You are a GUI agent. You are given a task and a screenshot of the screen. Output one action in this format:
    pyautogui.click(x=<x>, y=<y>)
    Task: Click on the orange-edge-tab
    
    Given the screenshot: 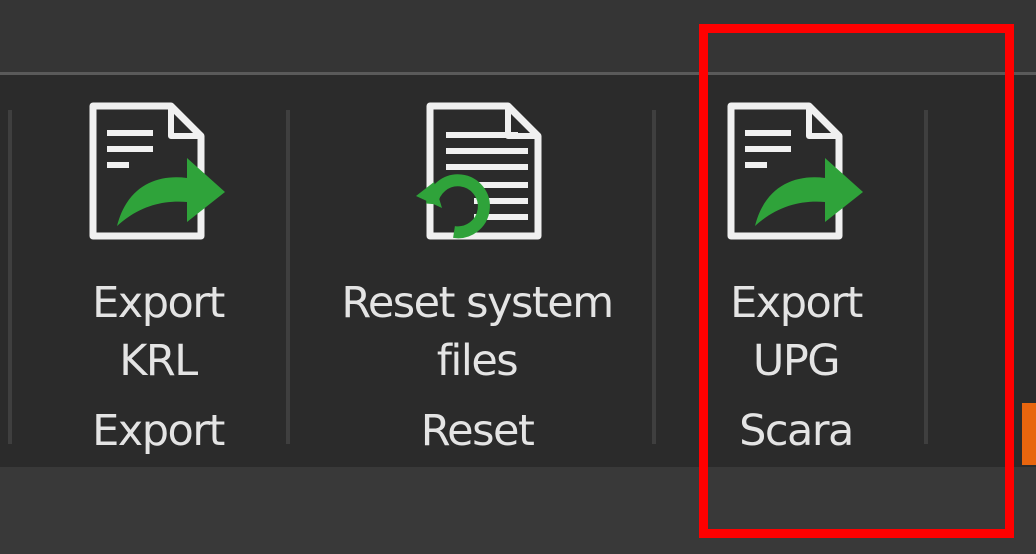 What is the action you would take?
    pyautogui.click(x=1029, y=434)
    